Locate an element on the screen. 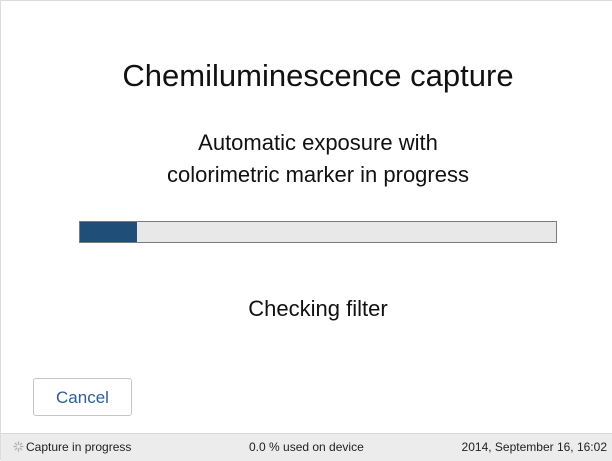 The height and width of the screenshot is (461, 612). capture-status-text: Capture in progress is located at coordinates (79, 447).